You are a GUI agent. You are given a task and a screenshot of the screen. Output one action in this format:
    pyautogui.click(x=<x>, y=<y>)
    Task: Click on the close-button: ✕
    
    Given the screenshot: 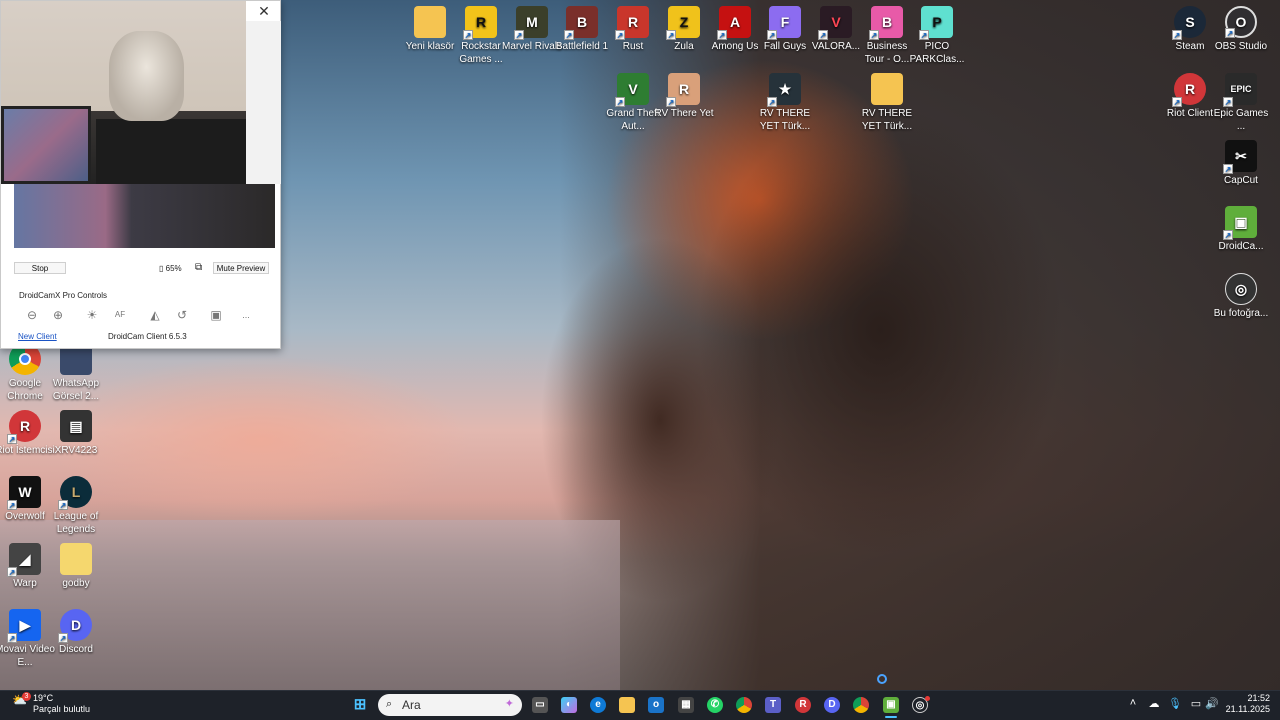 What is the action you would take?
    pyautogui.click(x=264, y=12)
    